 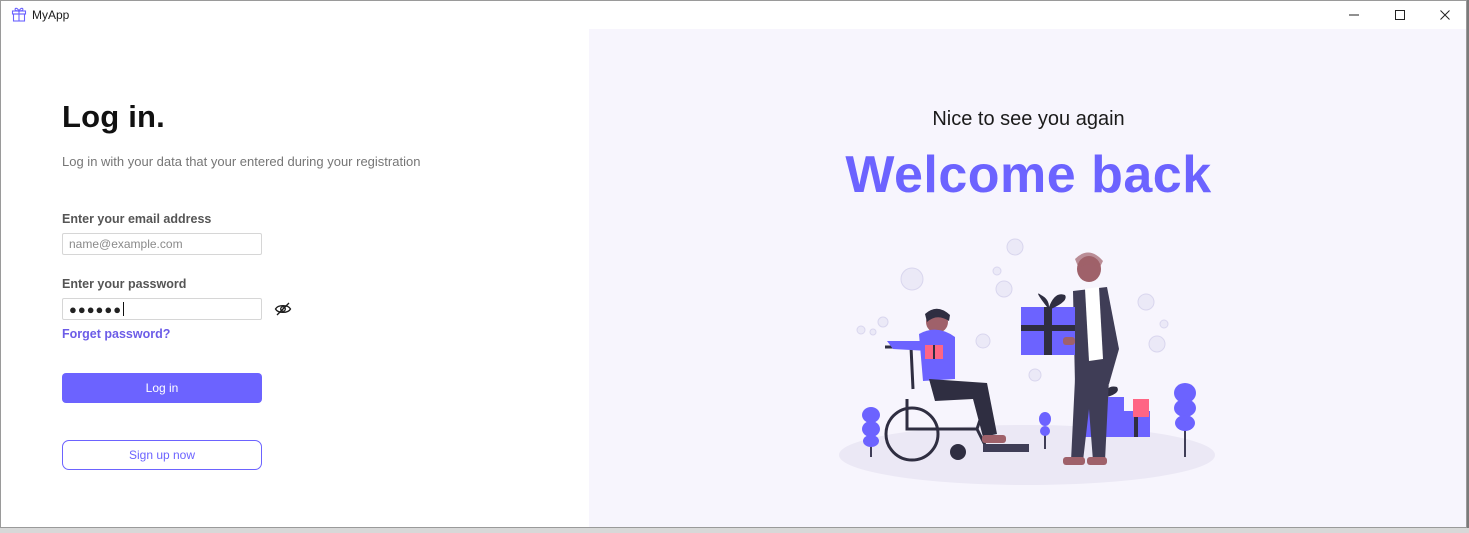 I want to click on close-icon, so click(x=1445, y=15).